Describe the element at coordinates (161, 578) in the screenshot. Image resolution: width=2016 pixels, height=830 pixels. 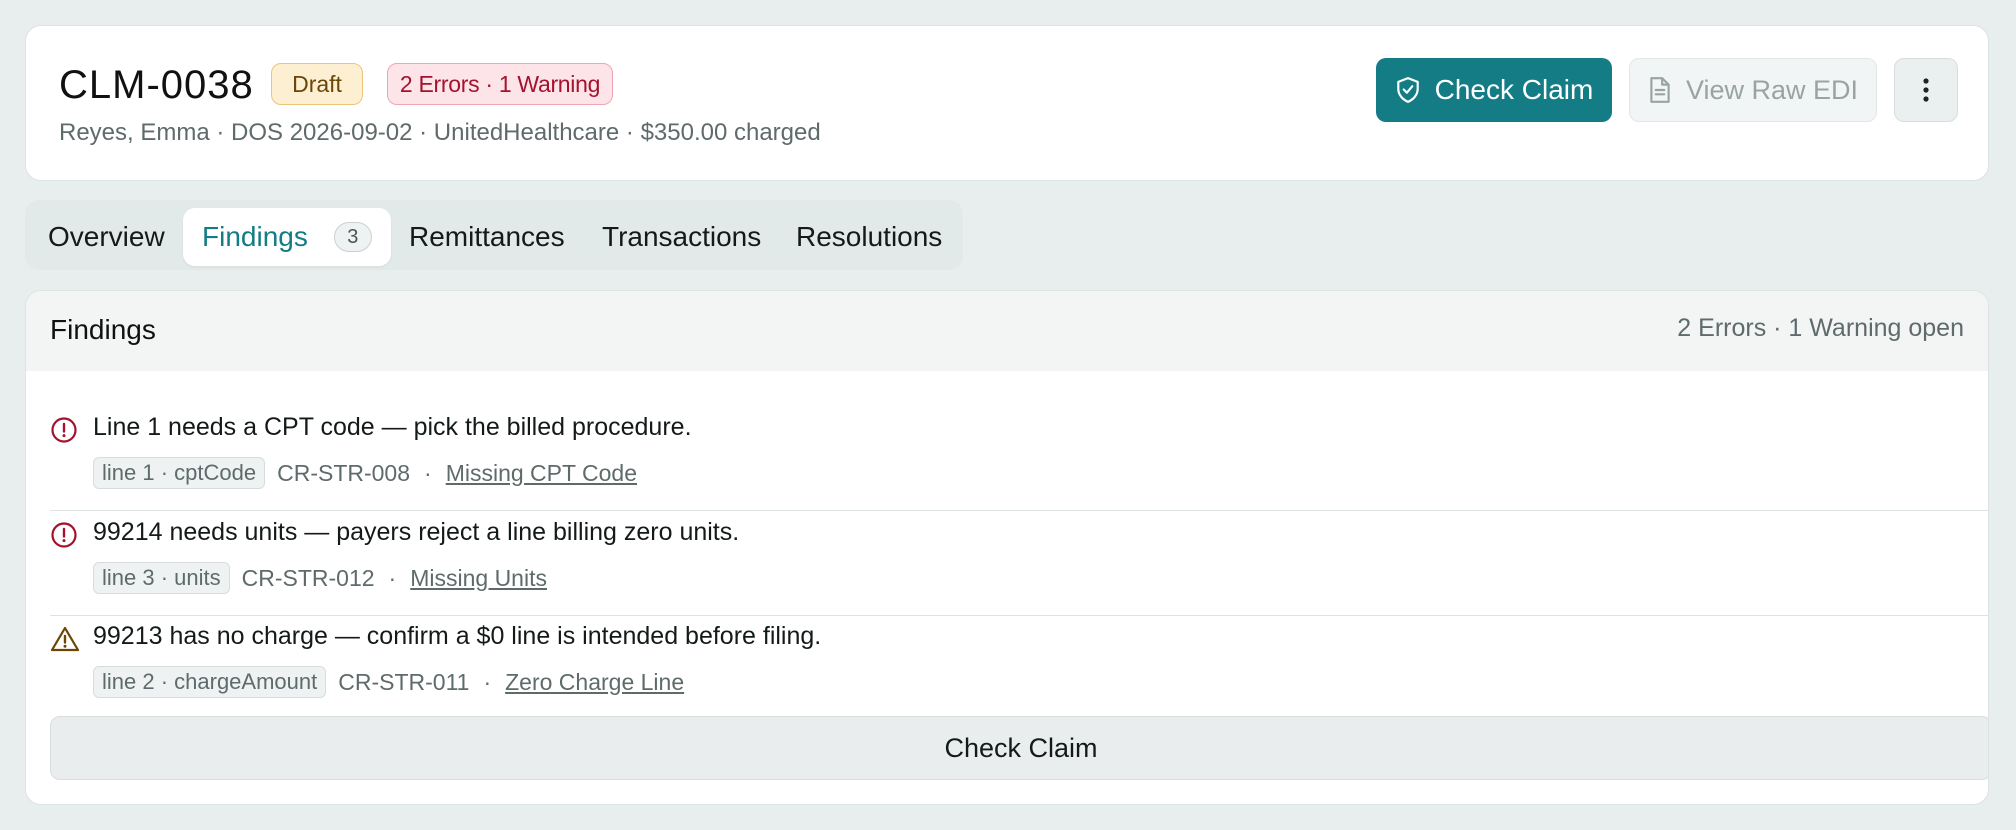
I see `field-chip: line 3 · units` at that location.